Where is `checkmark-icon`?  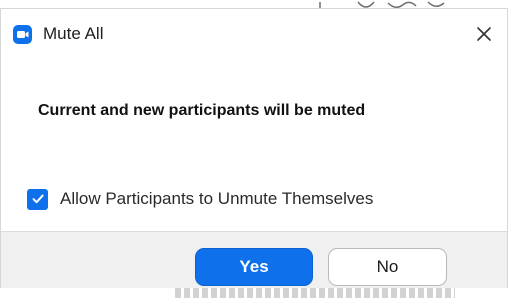 checkmark-icon is located at coordinates (38, 199).